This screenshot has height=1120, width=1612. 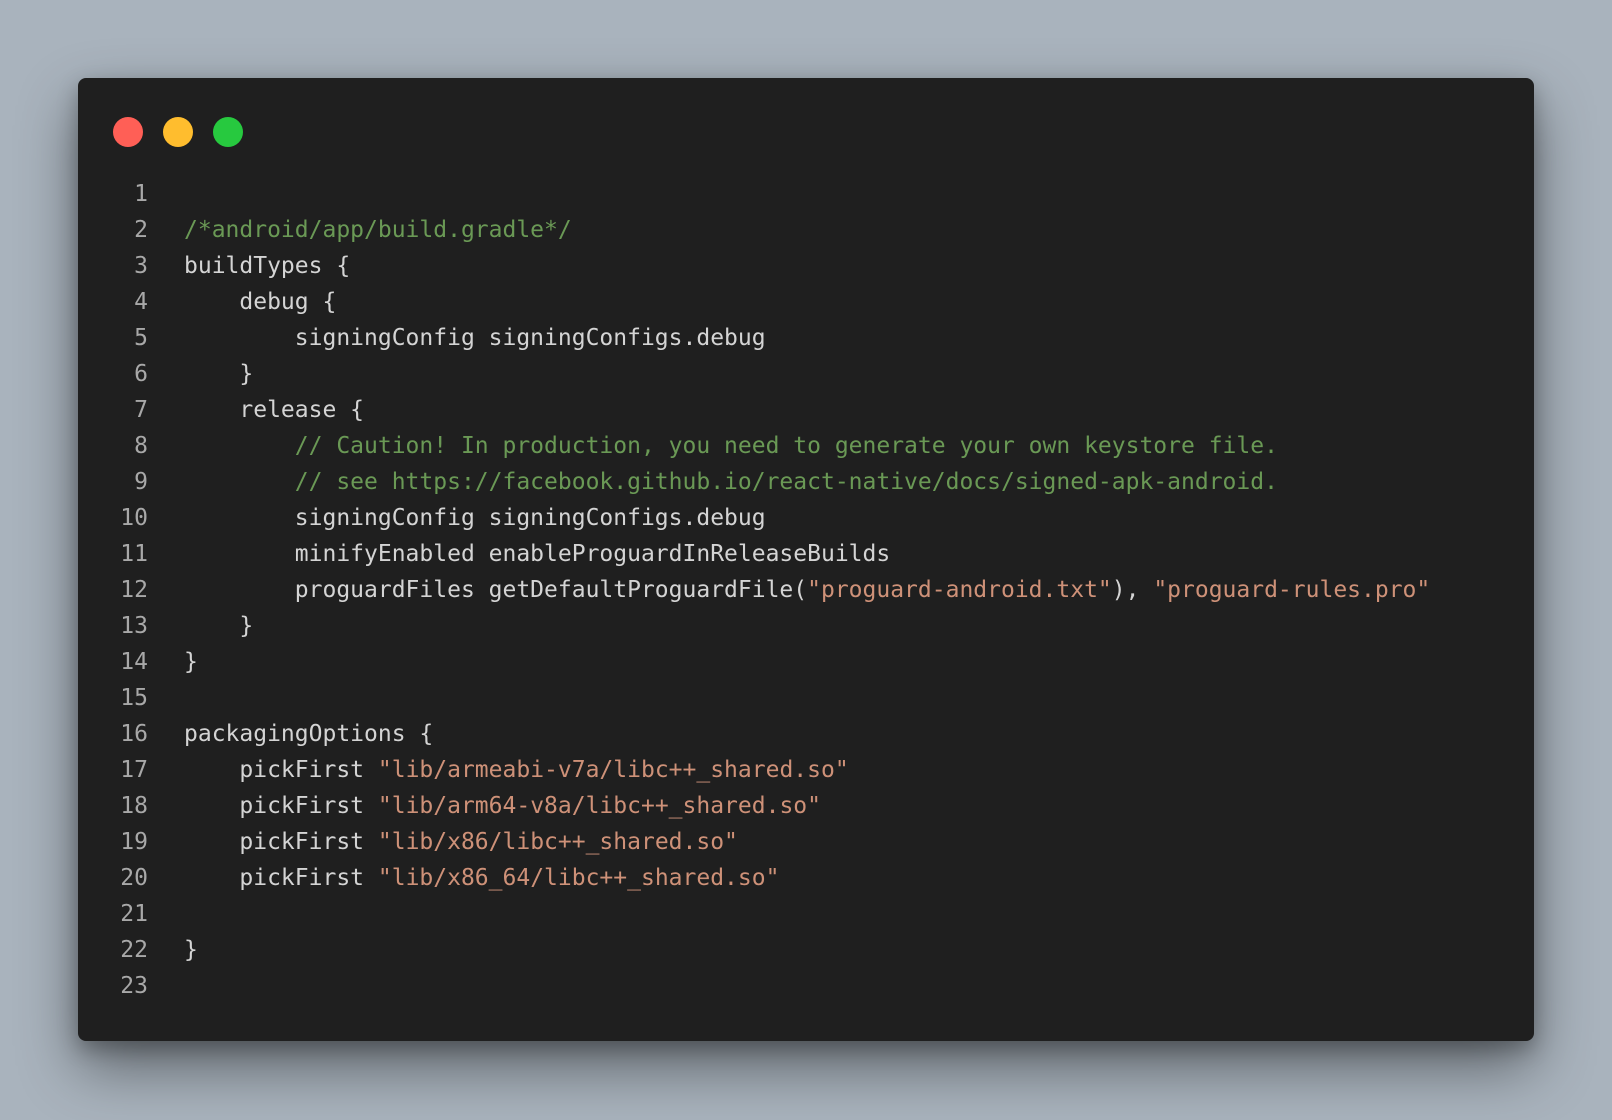 I want to click on close-button, so click(x=128, y=132).